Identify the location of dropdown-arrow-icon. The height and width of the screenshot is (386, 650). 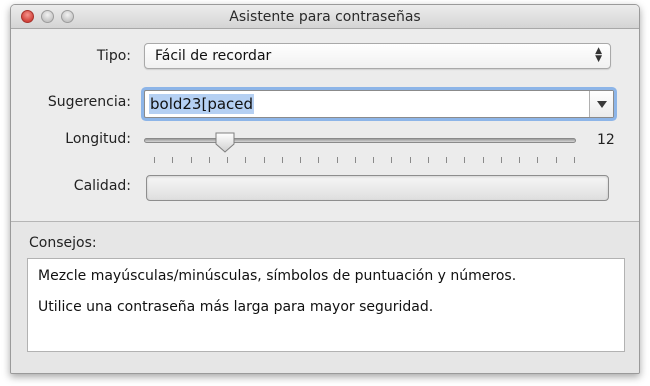
(602, 104).